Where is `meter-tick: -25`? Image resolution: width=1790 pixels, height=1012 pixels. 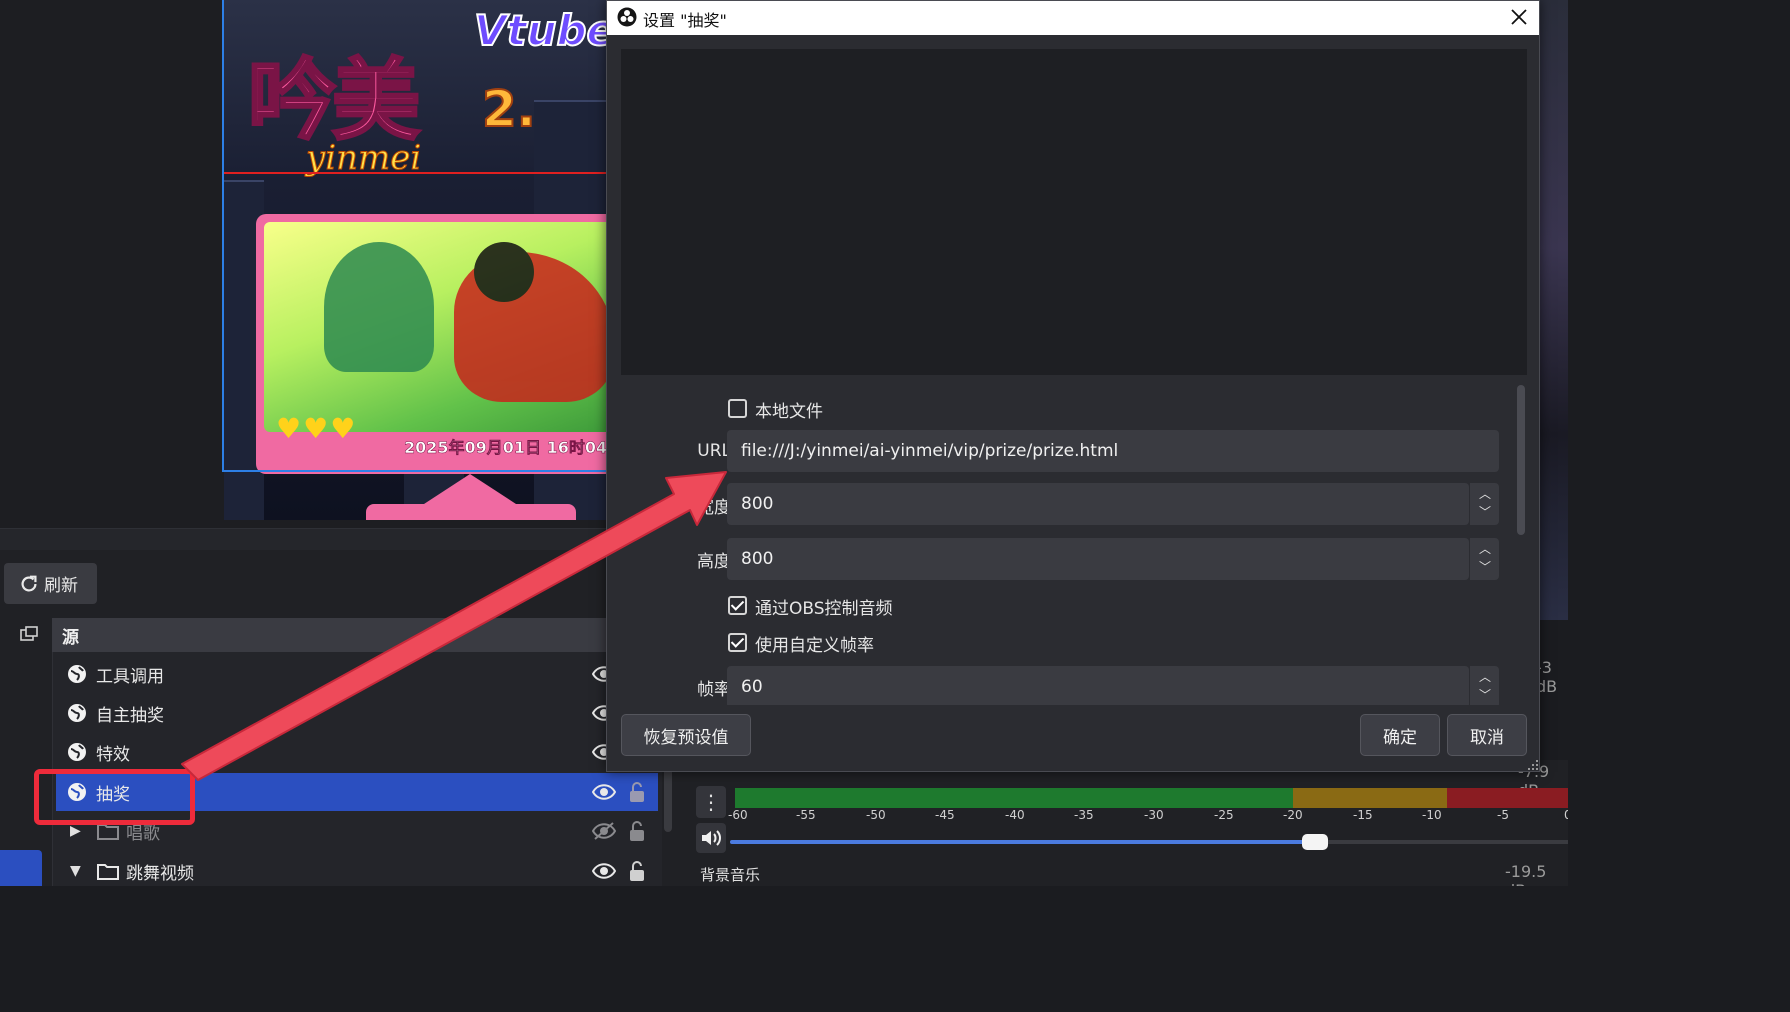
meter-tick: -25 is located at coordinates (1224, 815).